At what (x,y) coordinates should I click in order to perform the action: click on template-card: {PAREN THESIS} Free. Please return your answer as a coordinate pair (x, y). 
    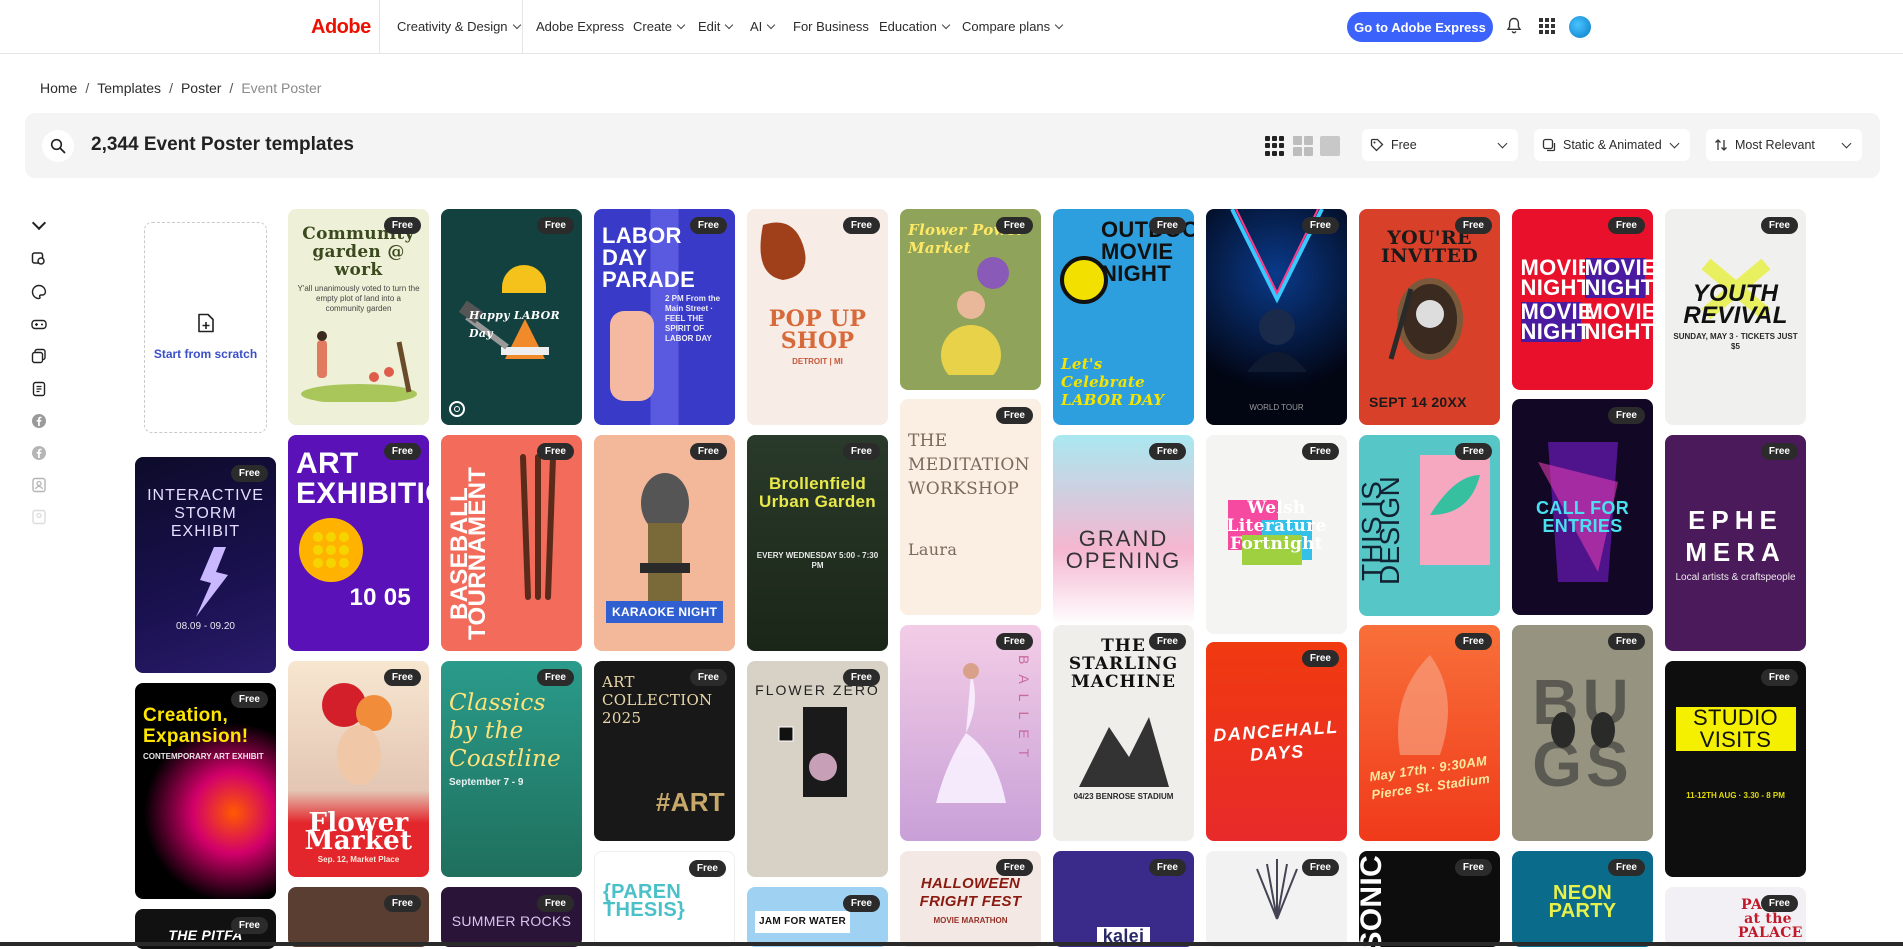
    Looking at the image, I should click on (664, 899).